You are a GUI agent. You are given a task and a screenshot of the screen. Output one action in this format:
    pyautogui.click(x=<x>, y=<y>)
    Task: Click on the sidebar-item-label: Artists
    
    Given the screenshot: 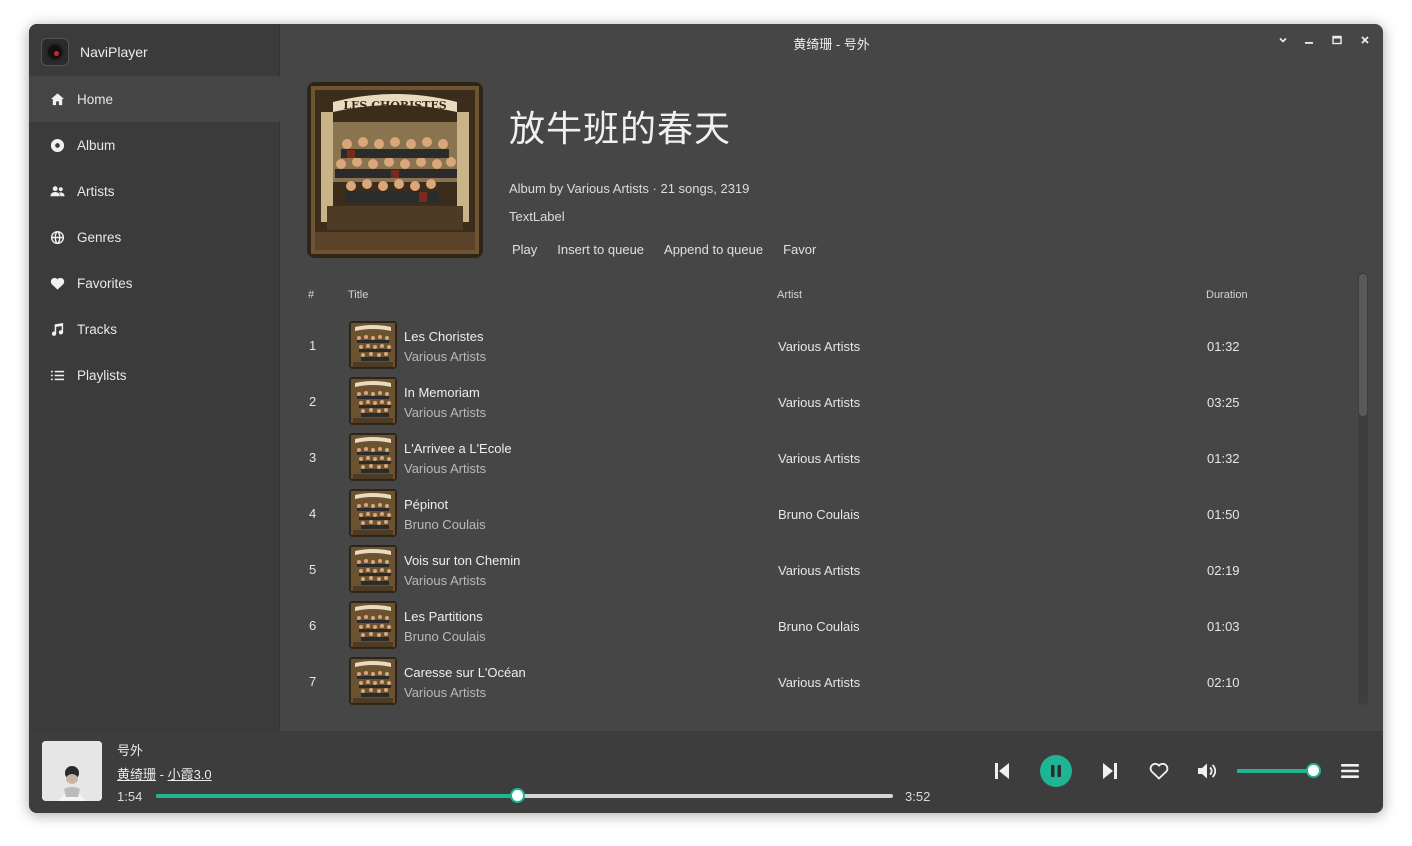 What is the action you would take?
    pyautogui.click(x=96, y=191)
    